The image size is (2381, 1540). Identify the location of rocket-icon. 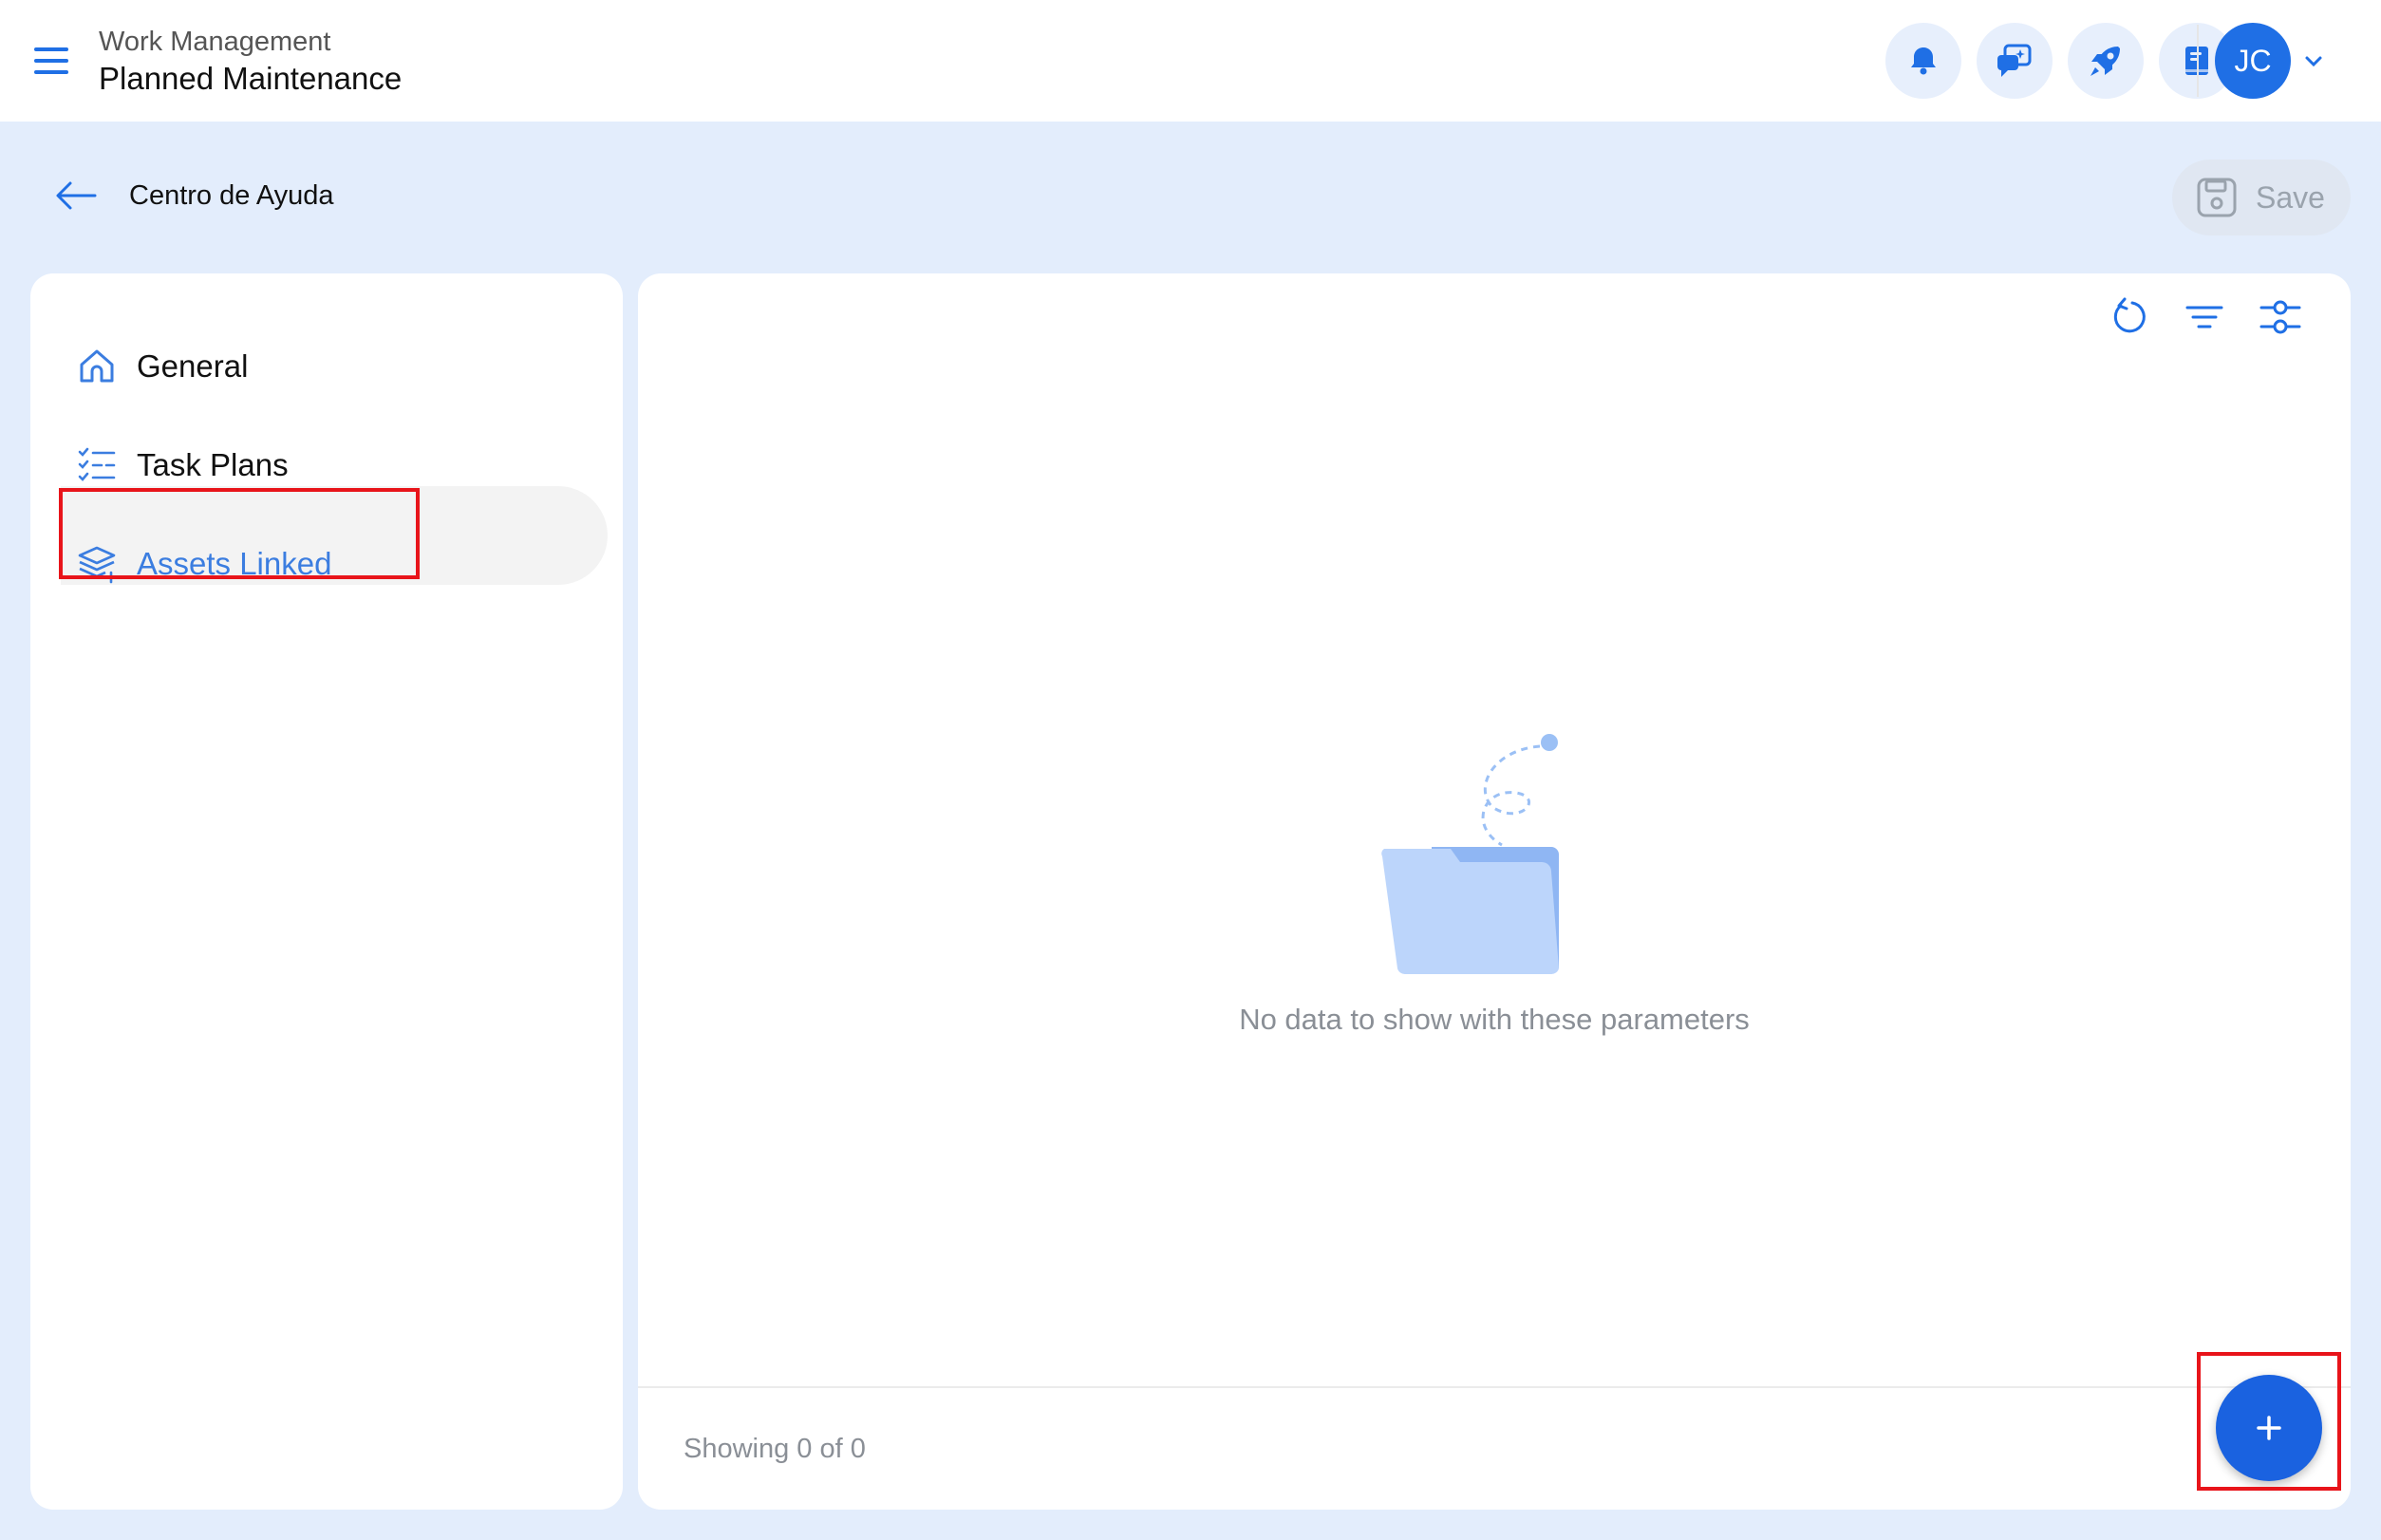
(2105, 62).